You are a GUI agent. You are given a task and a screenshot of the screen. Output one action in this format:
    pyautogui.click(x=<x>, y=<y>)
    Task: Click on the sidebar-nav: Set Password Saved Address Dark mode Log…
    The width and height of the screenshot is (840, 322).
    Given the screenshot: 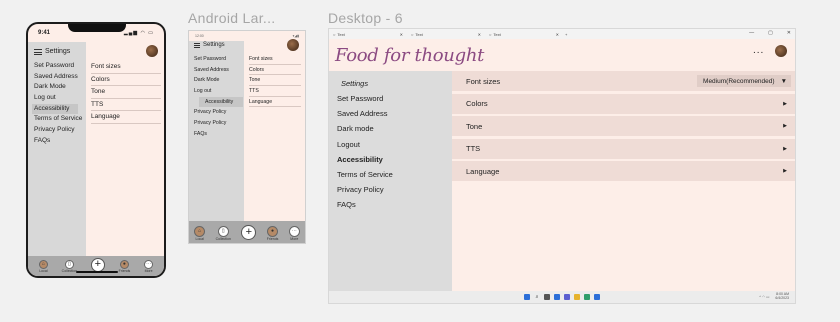 What is the action you would take?
    pyautogui.click(x=393, y=152)
    